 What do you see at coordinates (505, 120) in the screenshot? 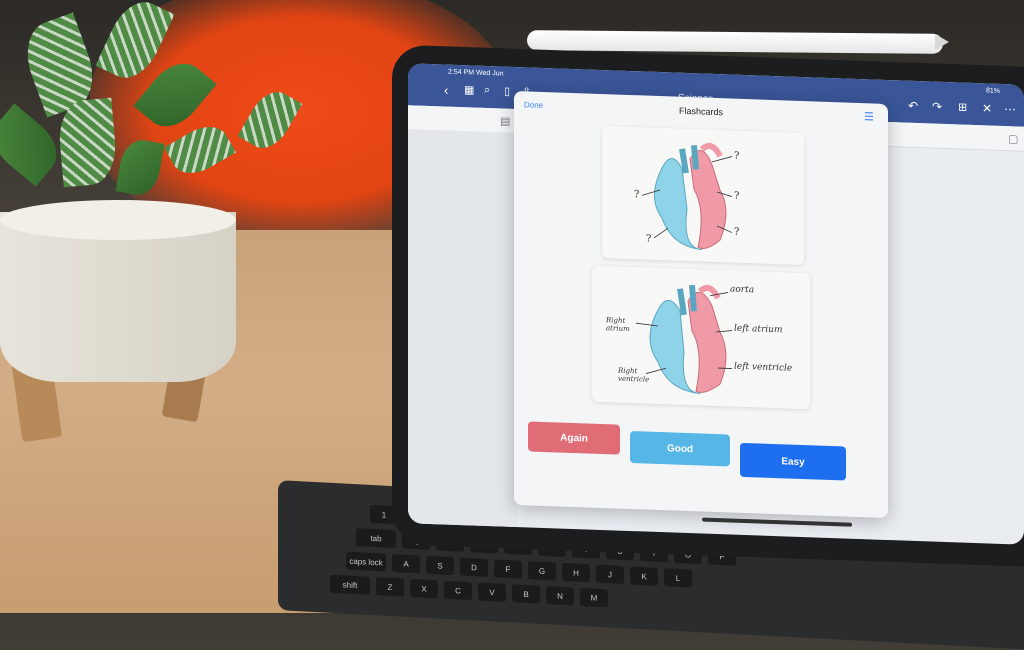
I see `sidebar-icon: ▤` at bounding box center [505, 120].